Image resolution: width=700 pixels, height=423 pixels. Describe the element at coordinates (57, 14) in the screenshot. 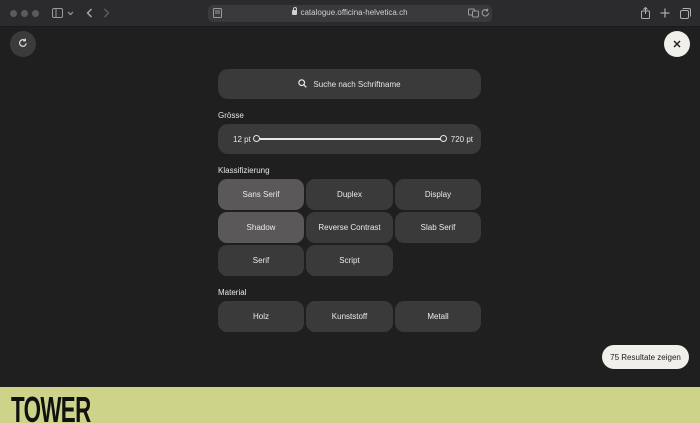

I see `sidebar-icon` at that location.